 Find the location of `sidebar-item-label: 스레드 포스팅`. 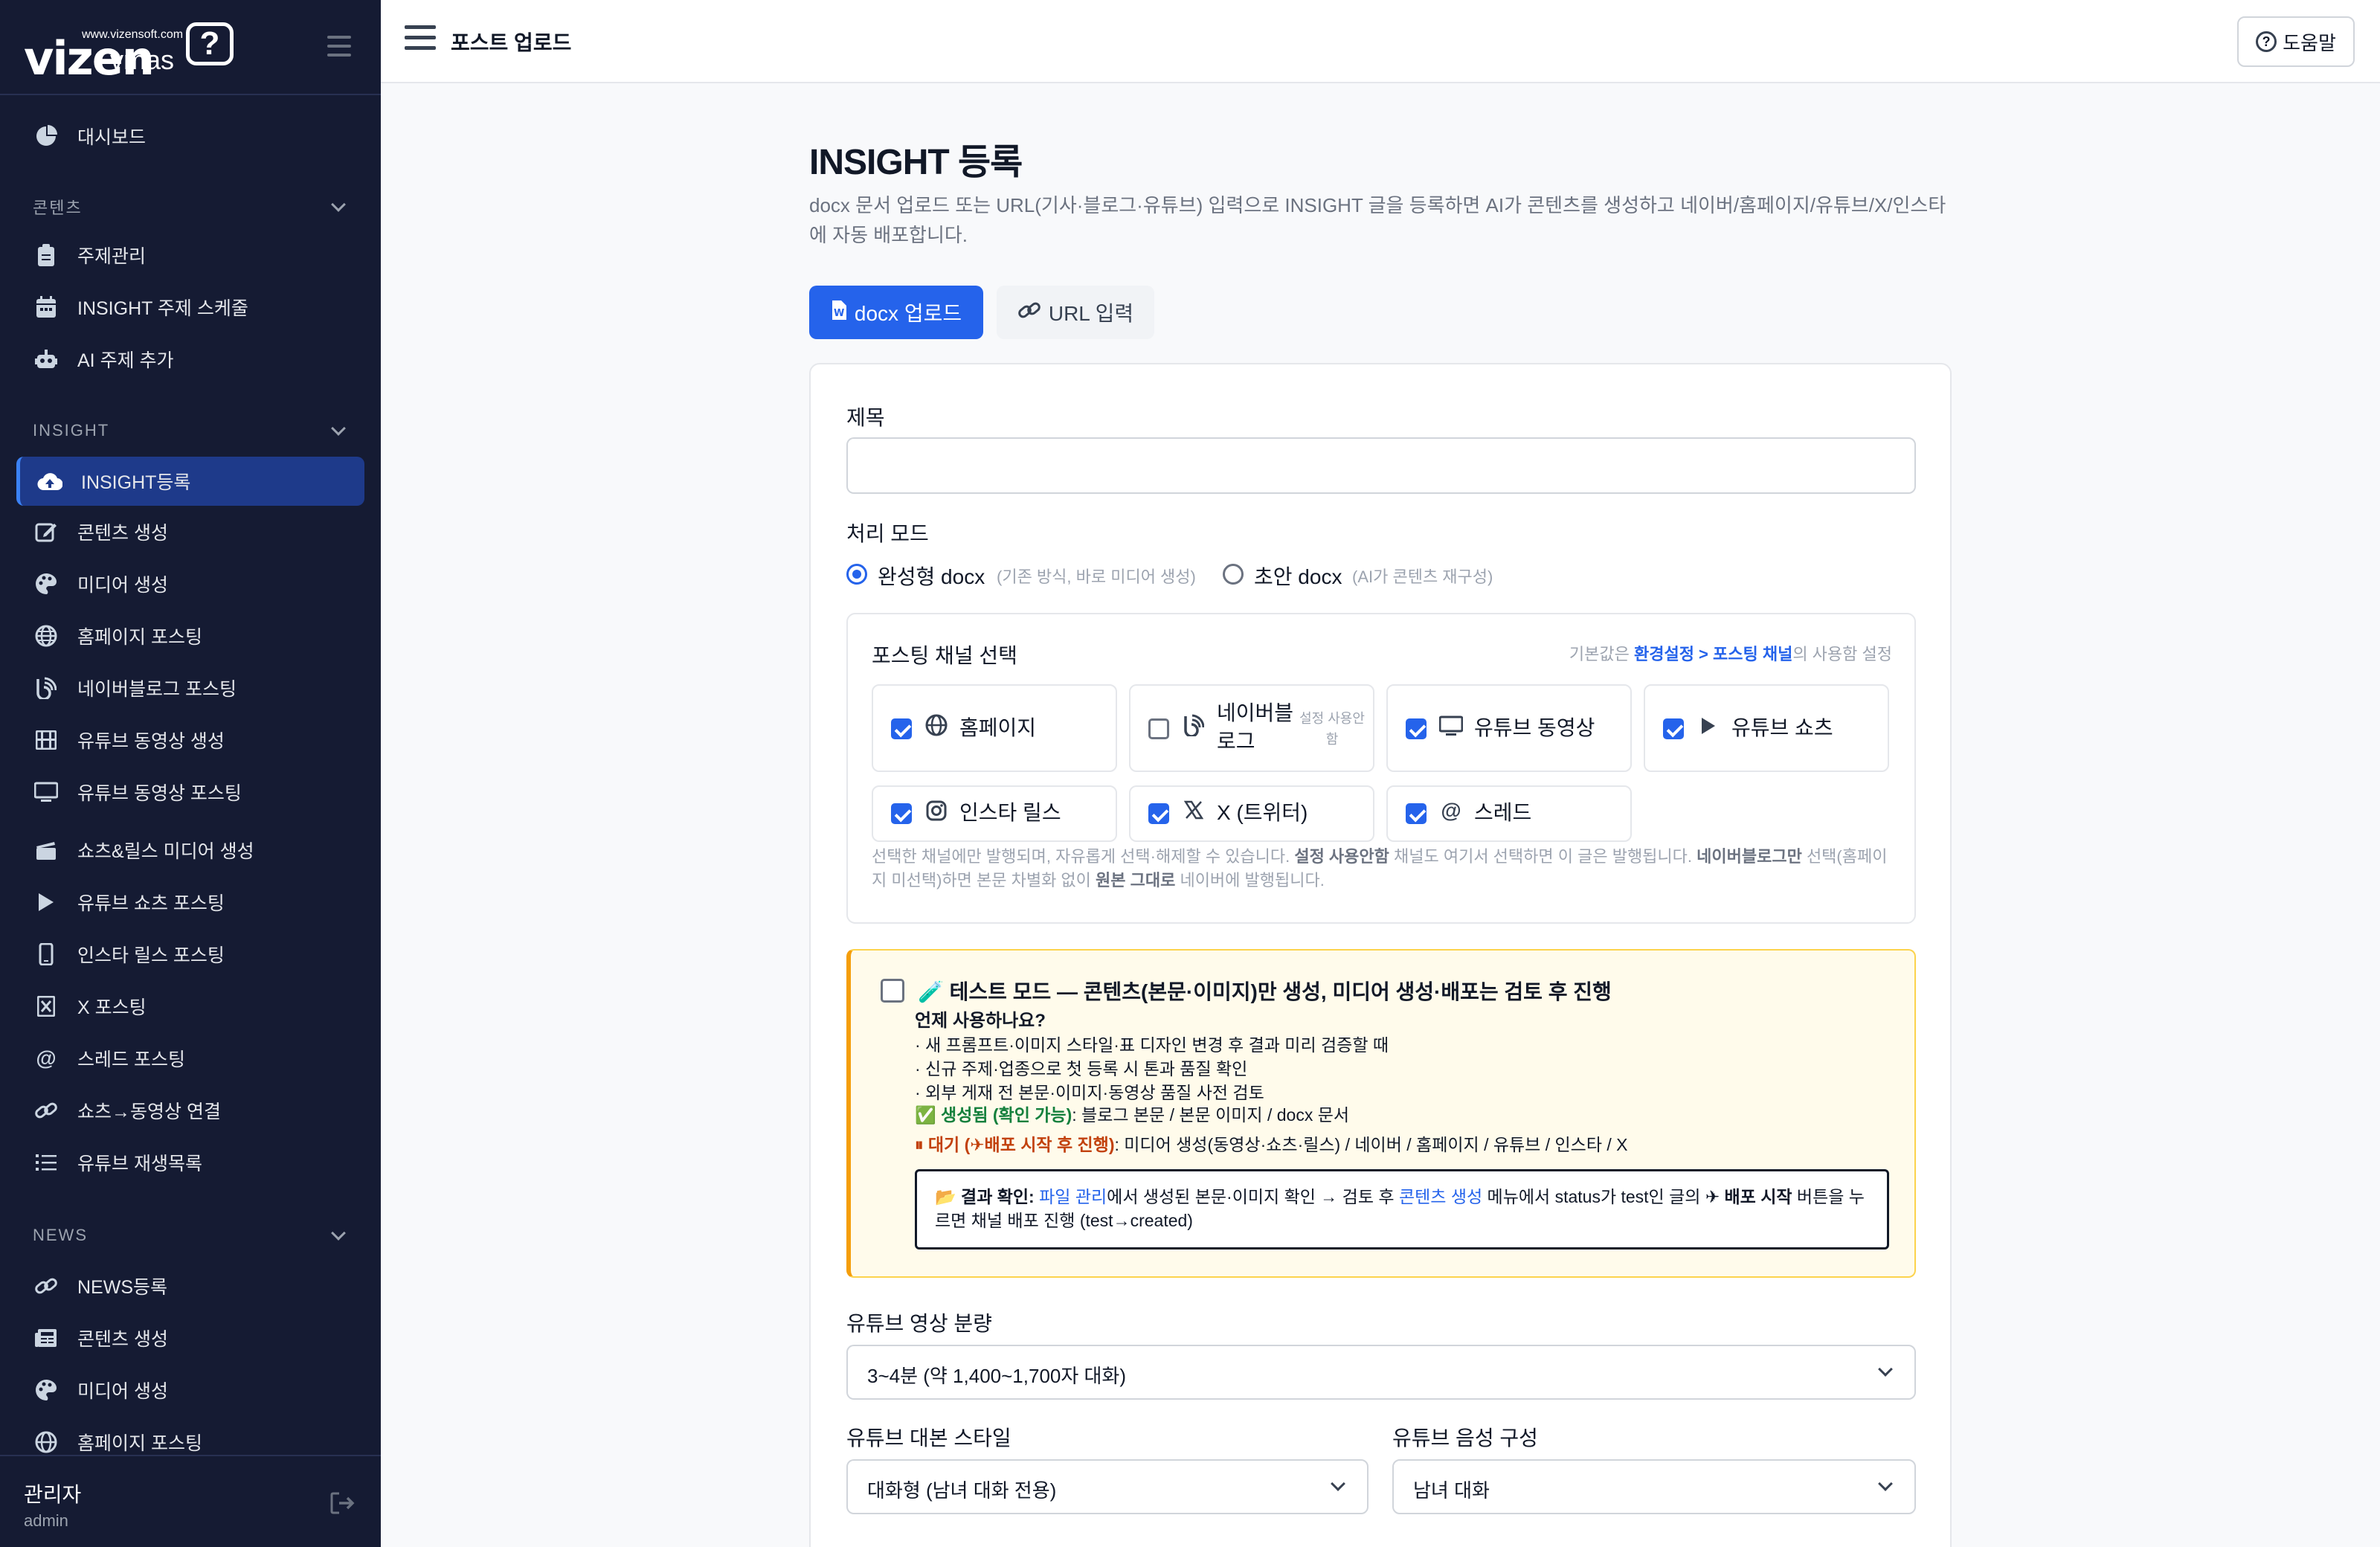

sidebar-item-label: 스레드 포스팅 is located at coordinates (131, 1060).